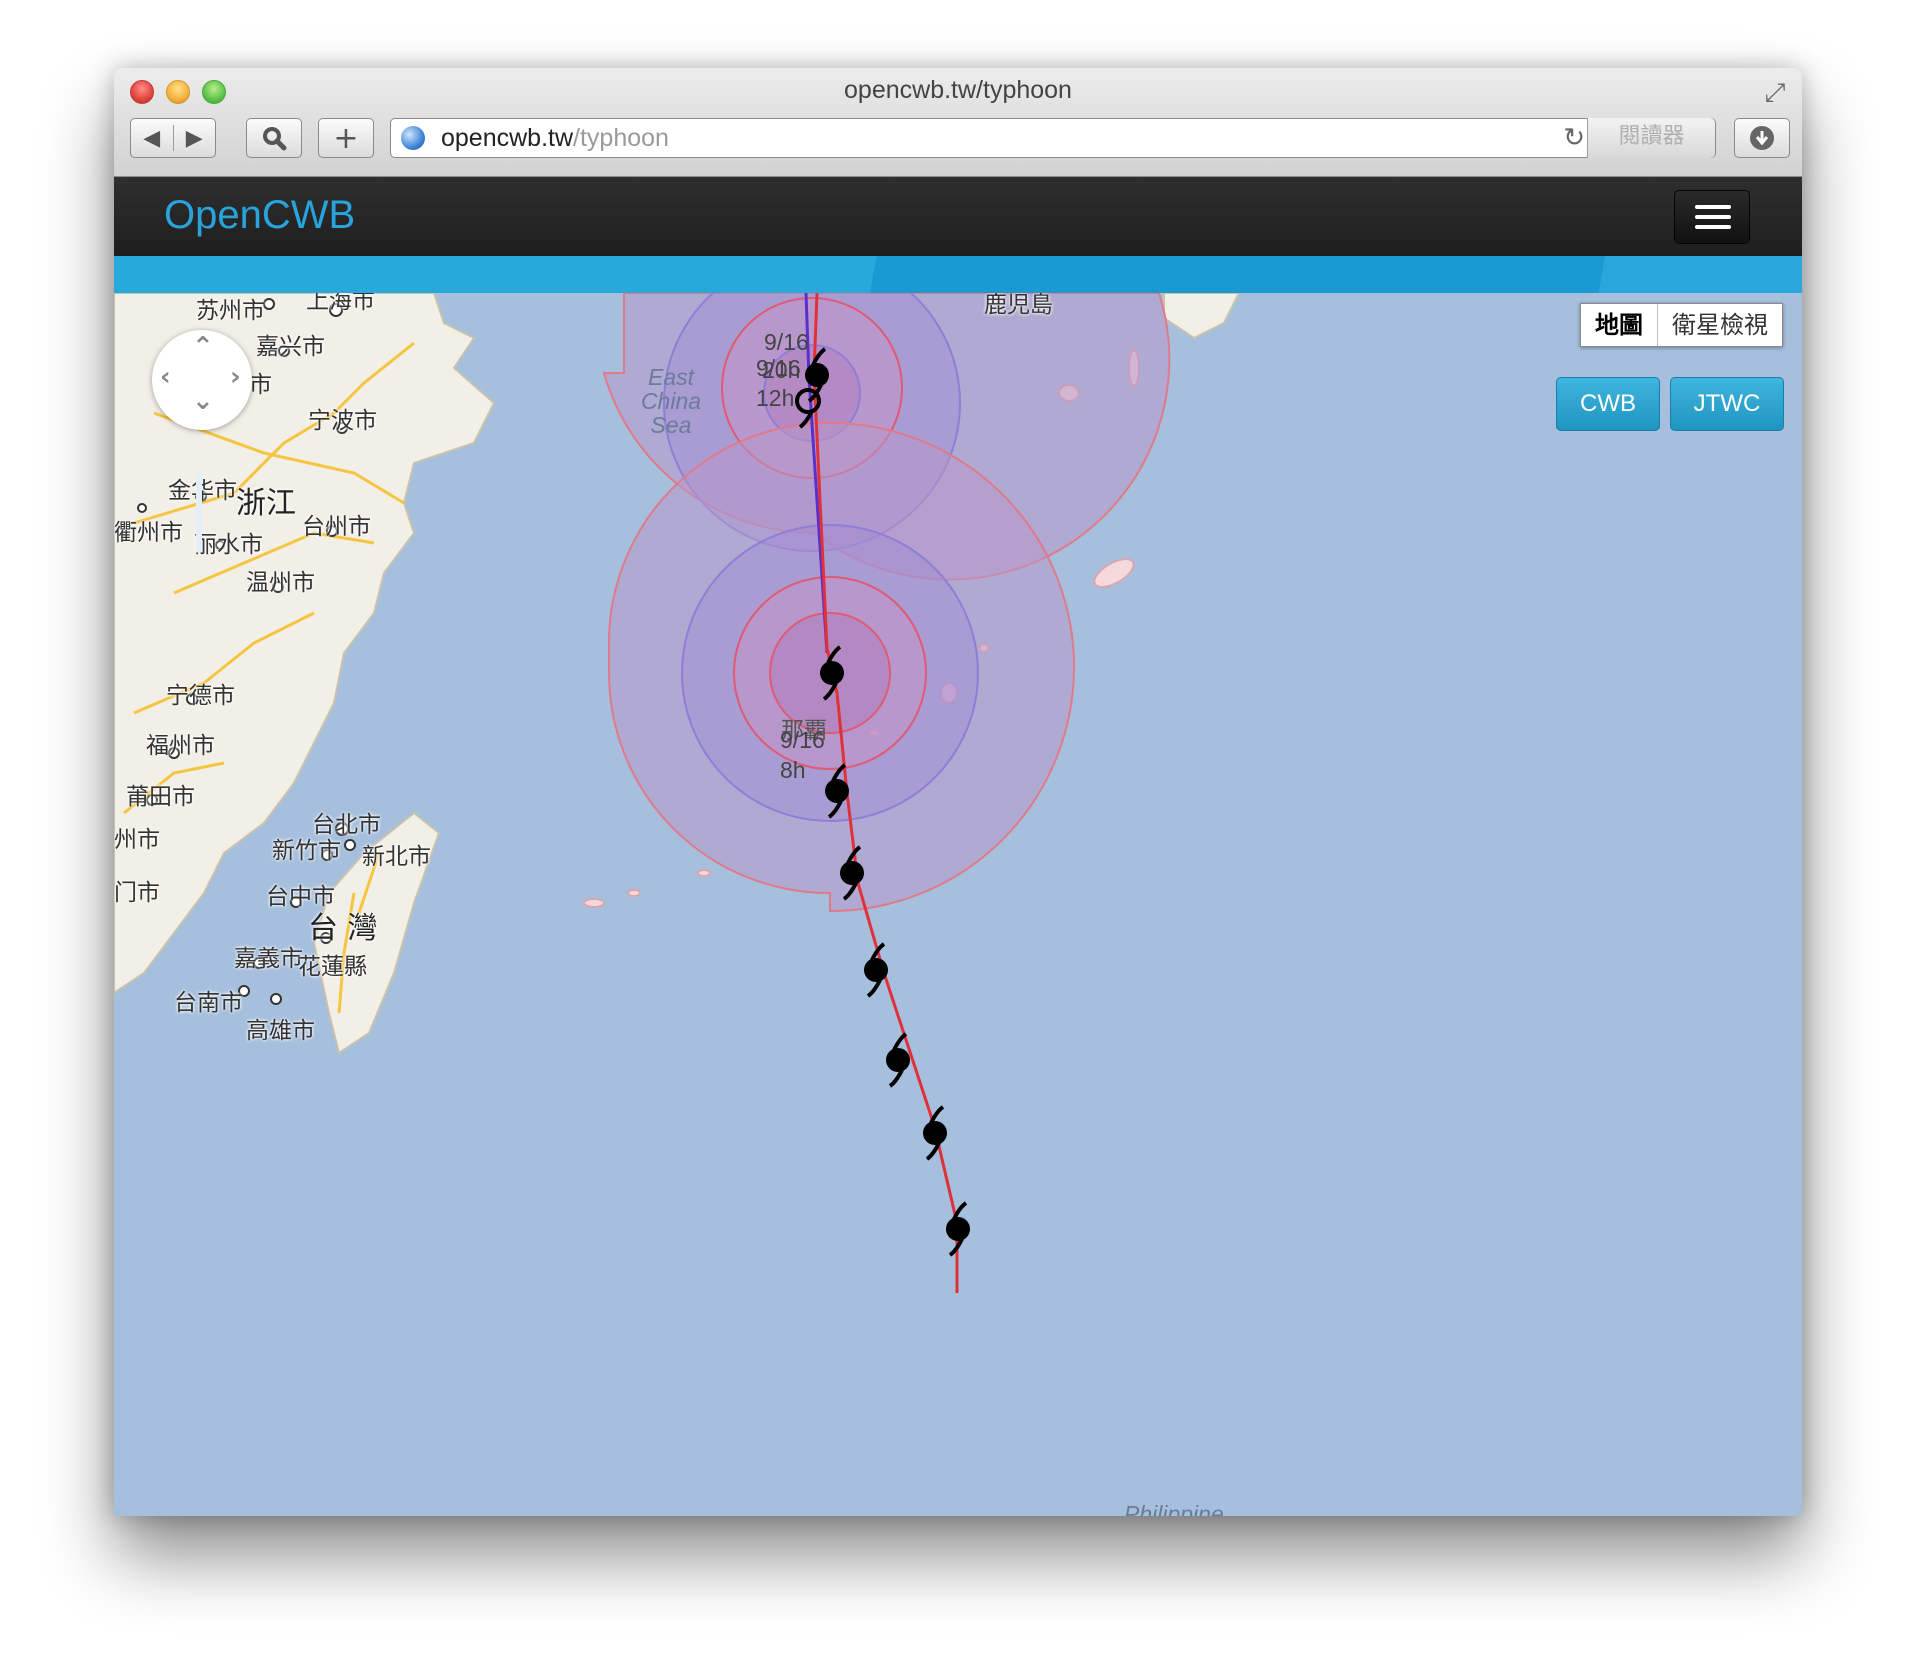 The height and width of the screenshot is (1666, 1910). I want to click on city-label-hsinchu: 新竹市, so click(306, 851).